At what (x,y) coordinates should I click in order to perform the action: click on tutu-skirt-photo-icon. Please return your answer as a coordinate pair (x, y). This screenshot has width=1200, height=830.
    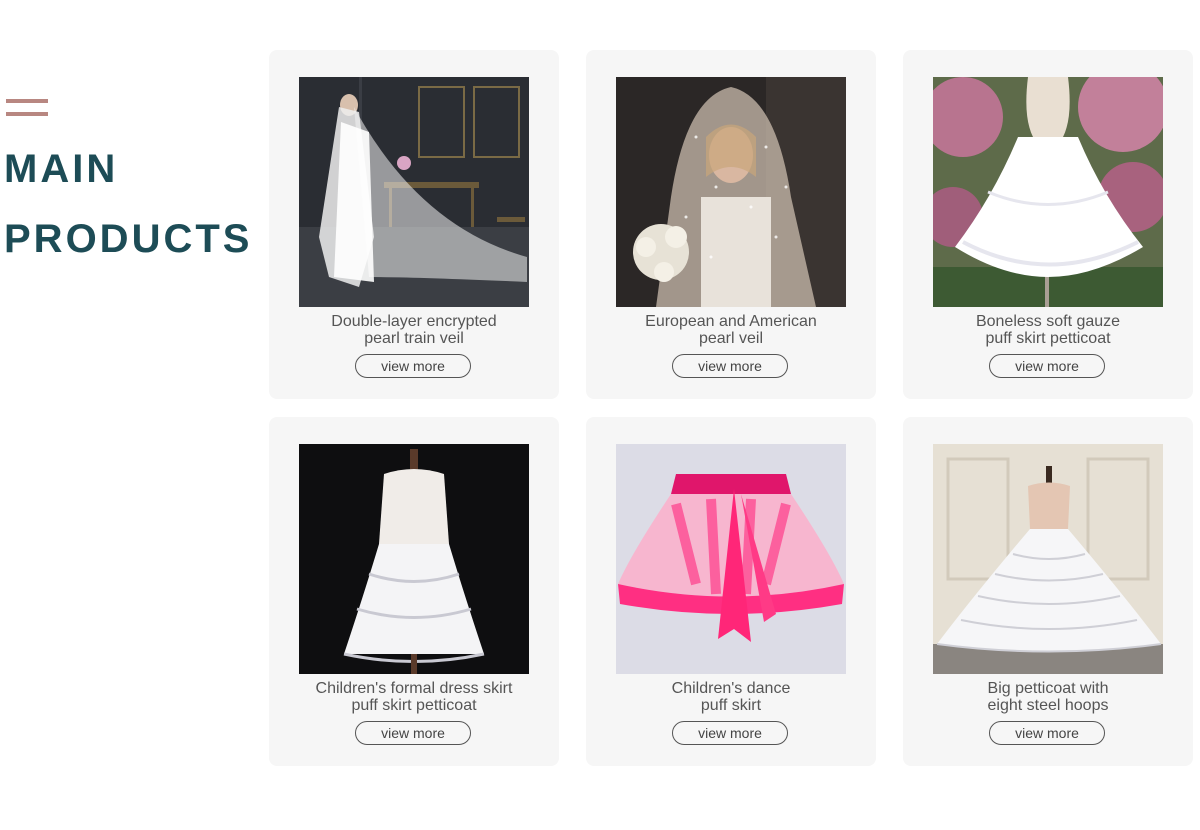
    Looking at the image, I should click on (731, 559).